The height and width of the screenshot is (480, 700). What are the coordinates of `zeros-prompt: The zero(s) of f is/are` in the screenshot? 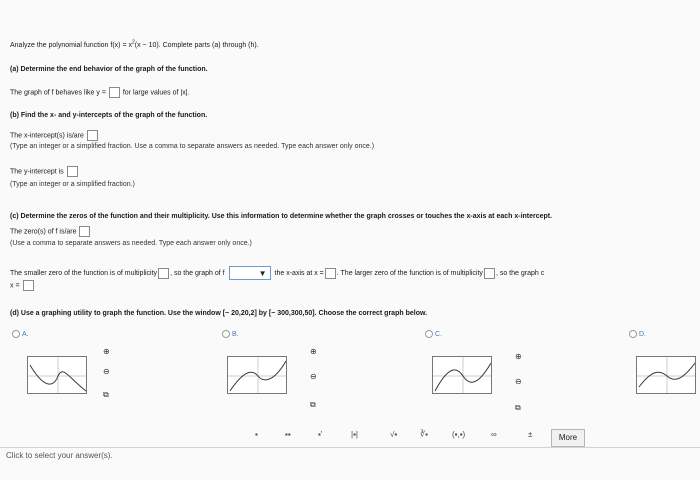 It's located at (50, 231).